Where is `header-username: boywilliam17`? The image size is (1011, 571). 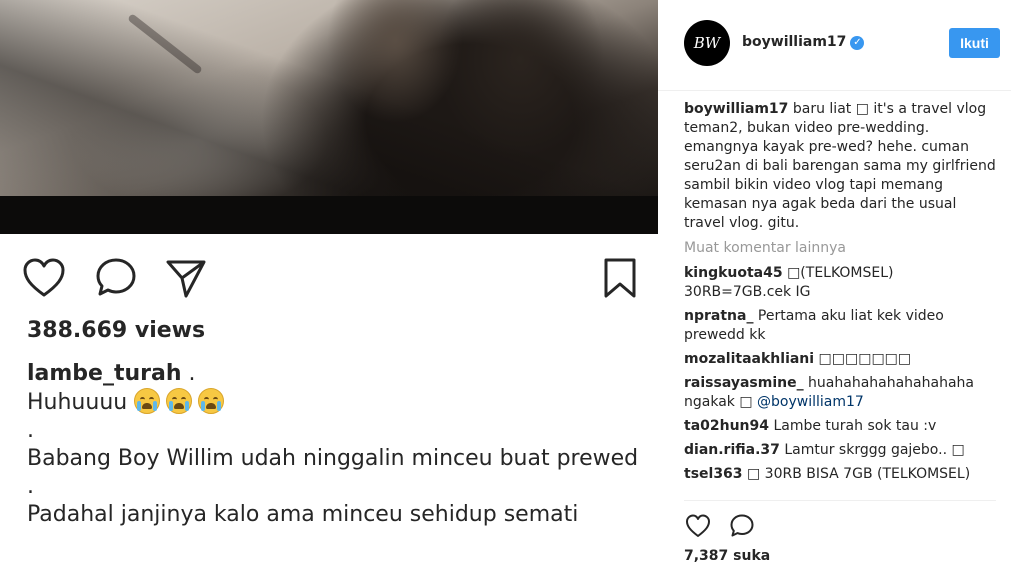 header-username: boywilliam17 is located at coordinates (794, 42).